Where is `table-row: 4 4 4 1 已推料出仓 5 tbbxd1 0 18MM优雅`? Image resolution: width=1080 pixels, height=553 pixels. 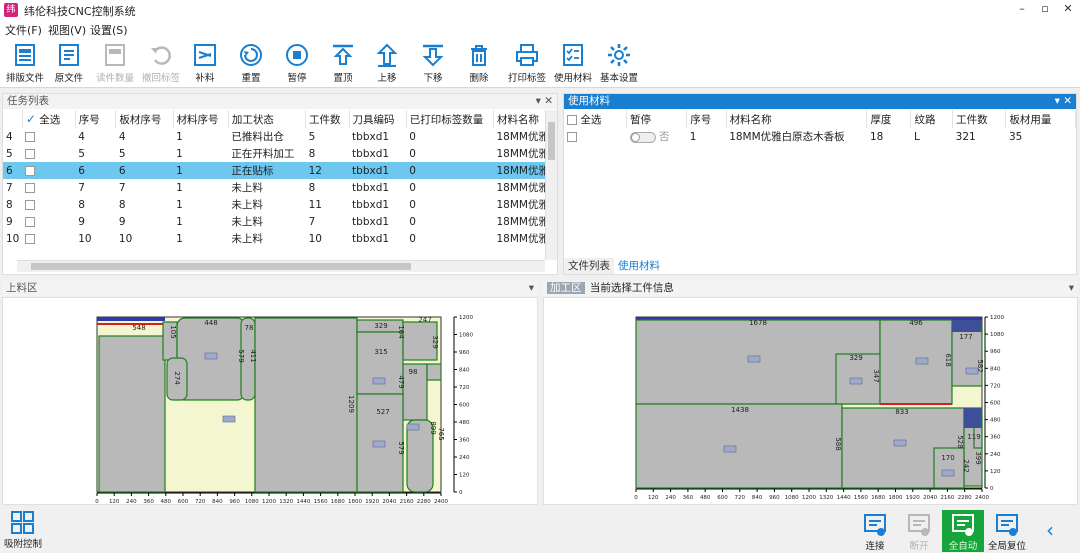 table-row: 4 4 4 1 已推料出仓 5 tbbxd1 0 18MM优雅 is located at coordinates (274, 136).